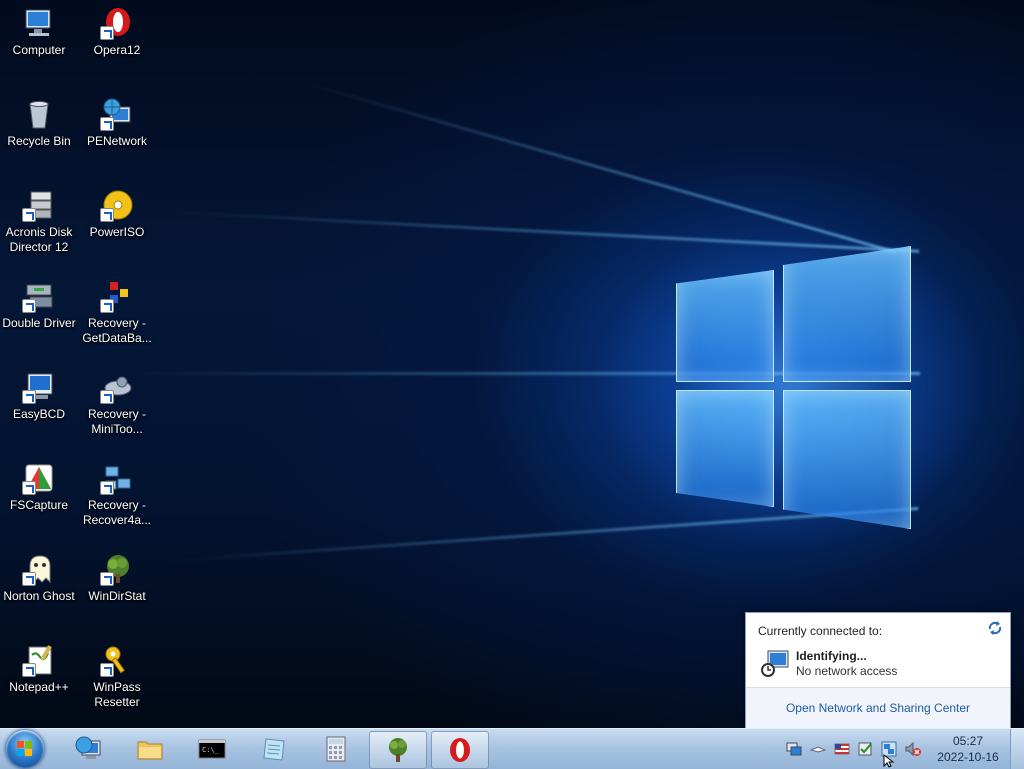 Image resolution: width=1024 pixels, height=769 pixels. What do you see at coordinates (794, 749) in the screenshot?
I see `network-monitor-icon` at bounding box center [794, 749].